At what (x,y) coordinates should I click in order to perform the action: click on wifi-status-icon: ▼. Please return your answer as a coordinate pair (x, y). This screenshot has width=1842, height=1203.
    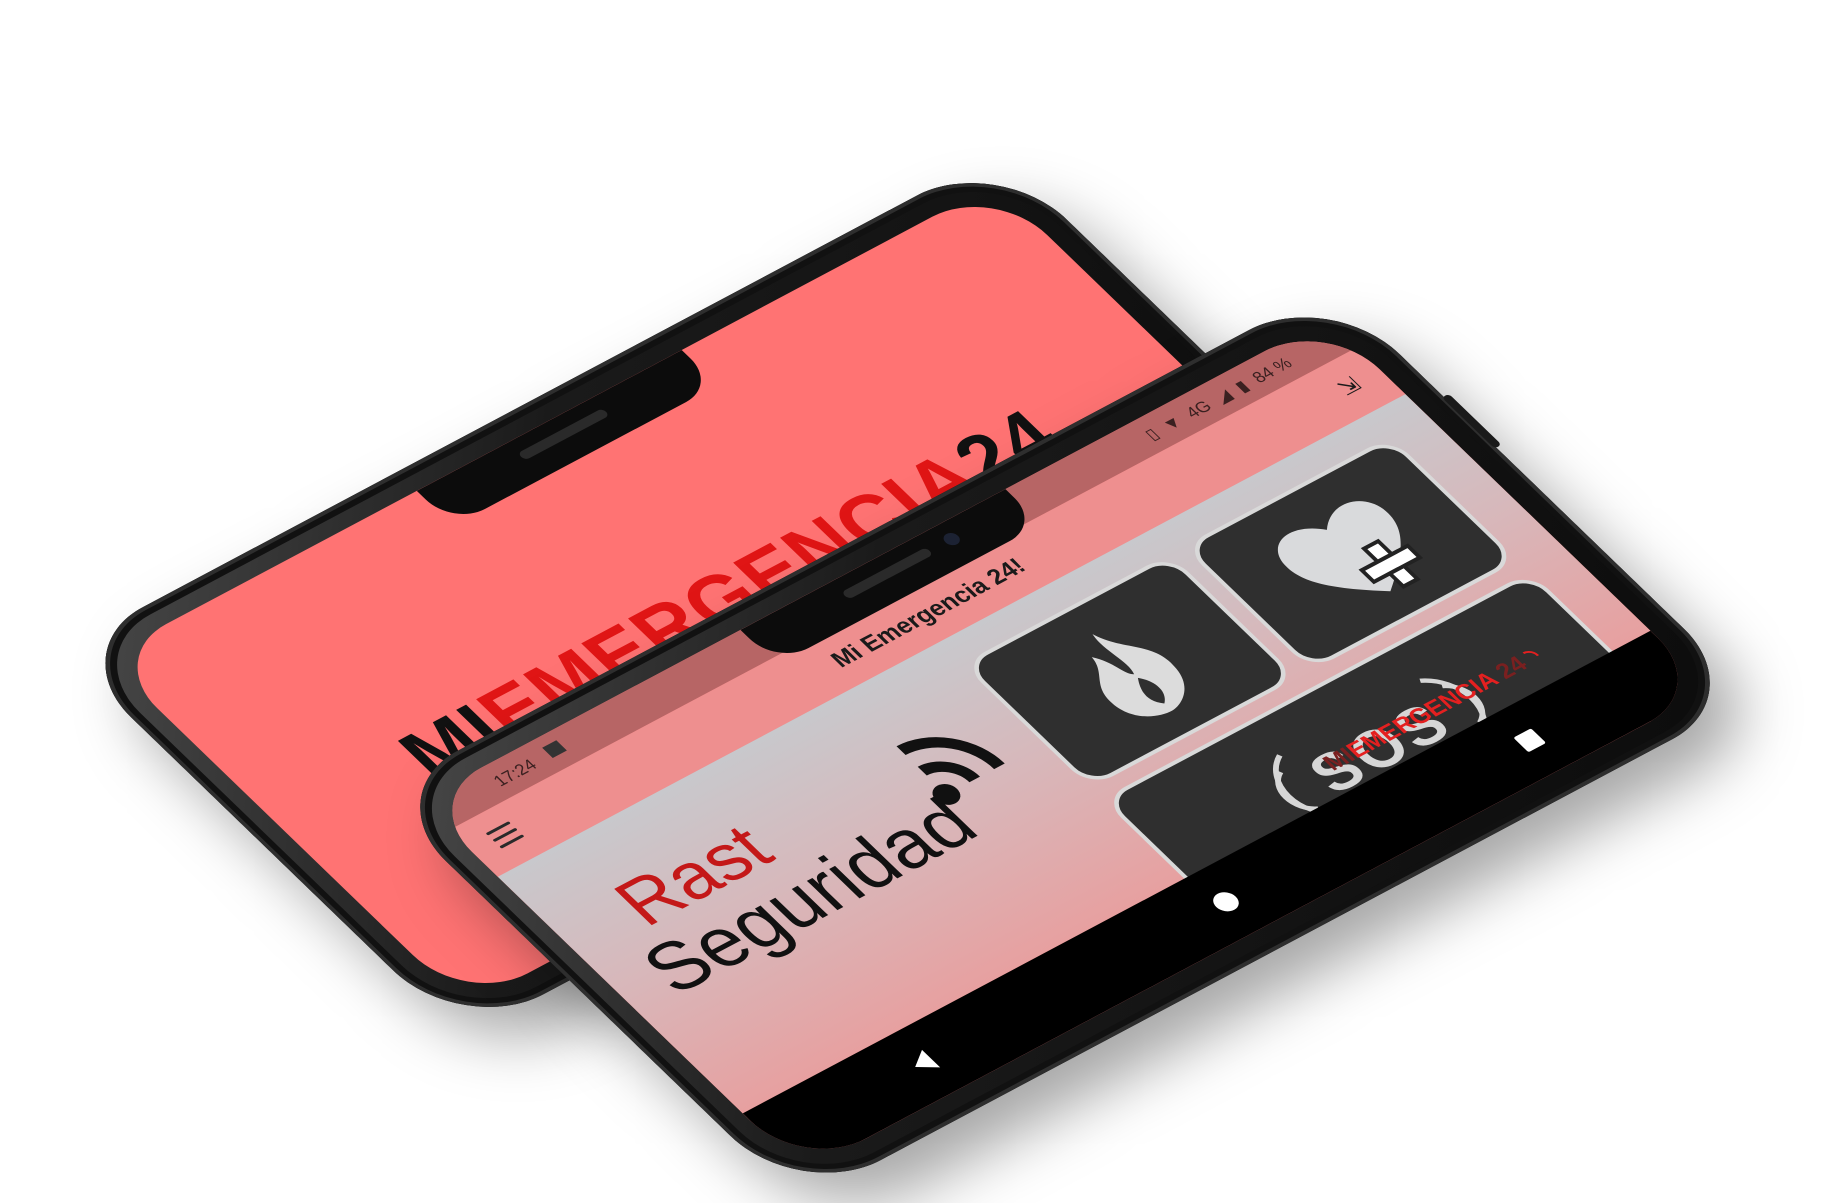
    Looking at the image, I should click on (1172, 423).